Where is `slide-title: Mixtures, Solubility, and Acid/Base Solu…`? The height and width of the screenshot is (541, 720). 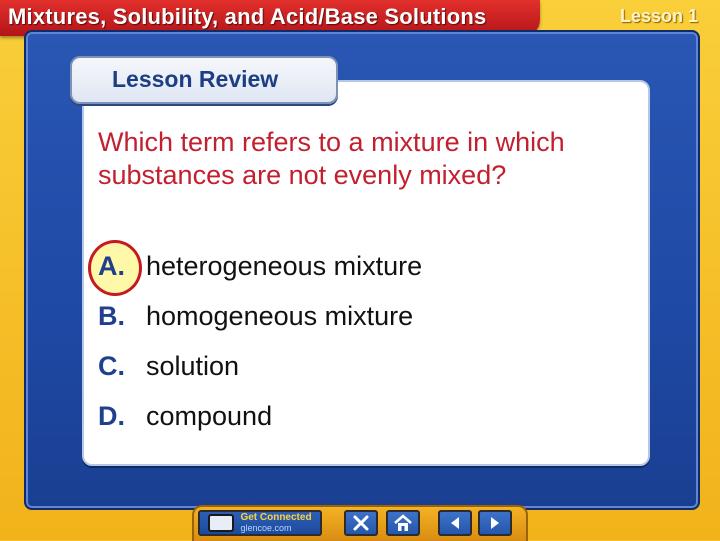 slide-title: Mixtures, Solubility, and Acid/Base Solu… is located at coordinates (247, 16).